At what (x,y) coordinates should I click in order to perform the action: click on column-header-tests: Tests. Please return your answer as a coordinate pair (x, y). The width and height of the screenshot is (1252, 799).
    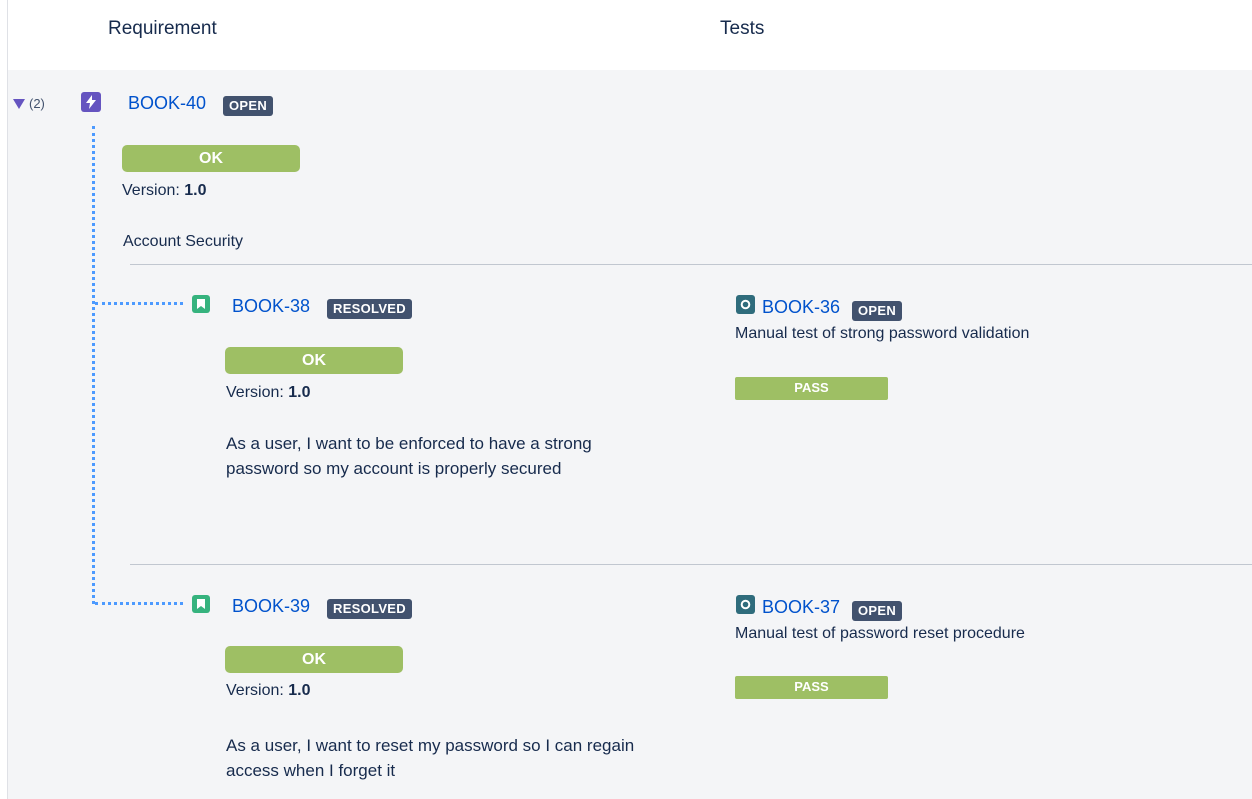
    Looking at the image, I should click on (742, 29).